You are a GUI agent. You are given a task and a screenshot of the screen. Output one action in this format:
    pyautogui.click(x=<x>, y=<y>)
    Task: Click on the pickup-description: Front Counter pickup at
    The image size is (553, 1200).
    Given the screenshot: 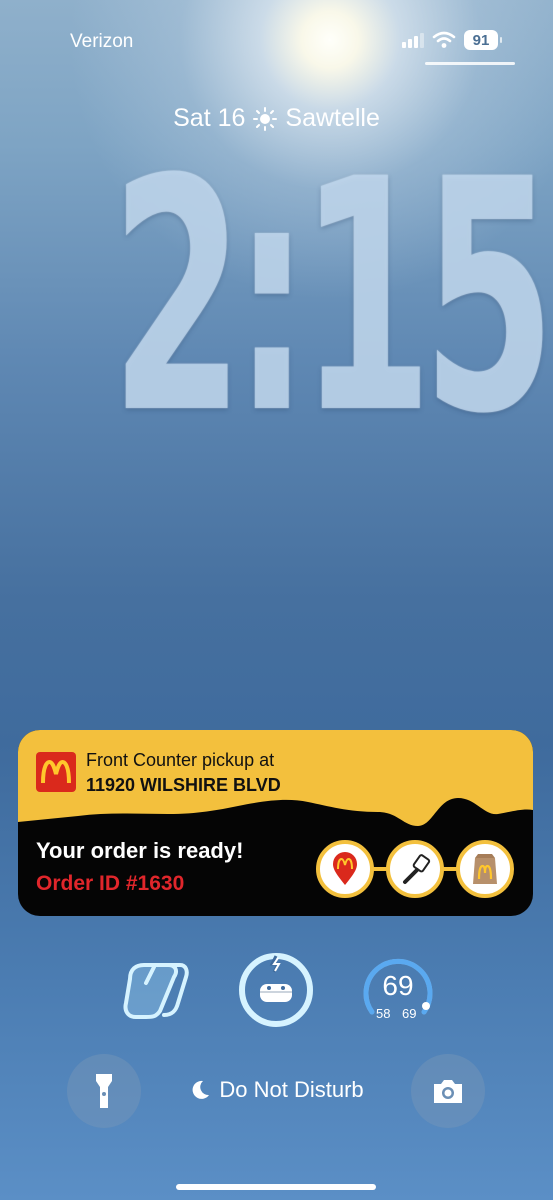 What is the action you would take?
    pyautogui.click(x=180, y=760)
    